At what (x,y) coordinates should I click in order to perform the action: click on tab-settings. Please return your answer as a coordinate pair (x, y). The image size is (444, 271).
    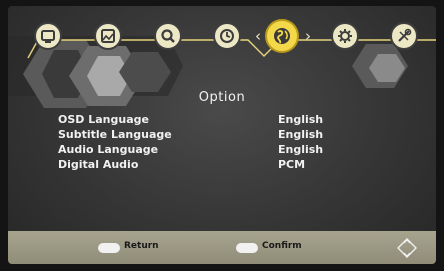
    Looking at the image, I should click on (345, 36).